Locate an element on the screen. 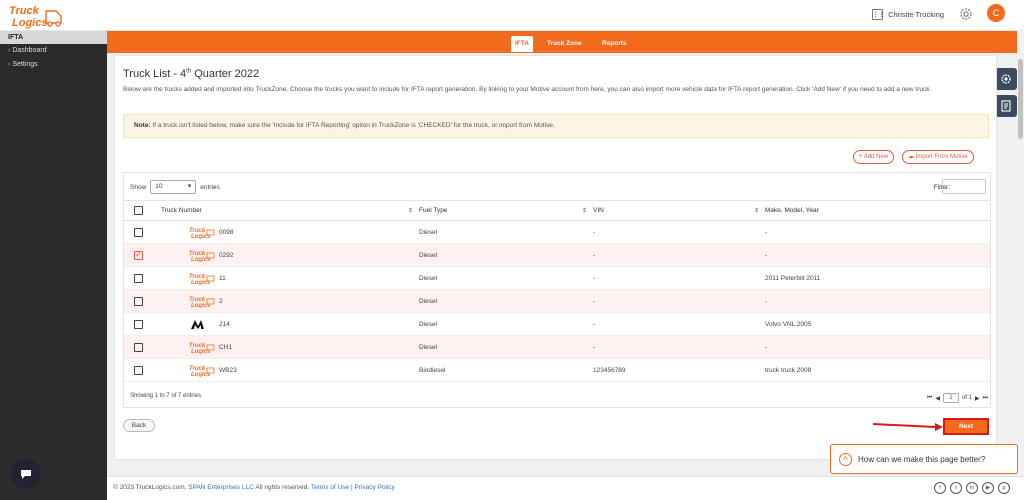  twitter-icon: t is located at coordinates (956, 488).